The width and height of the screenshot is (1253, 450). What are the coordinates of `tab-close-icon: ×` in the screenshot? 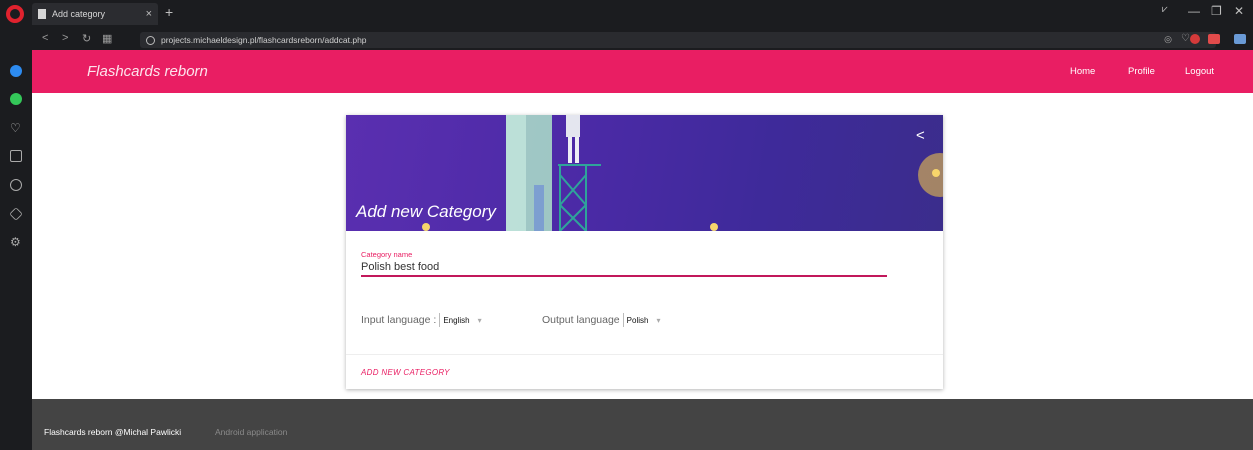 It's located at (149, 14).